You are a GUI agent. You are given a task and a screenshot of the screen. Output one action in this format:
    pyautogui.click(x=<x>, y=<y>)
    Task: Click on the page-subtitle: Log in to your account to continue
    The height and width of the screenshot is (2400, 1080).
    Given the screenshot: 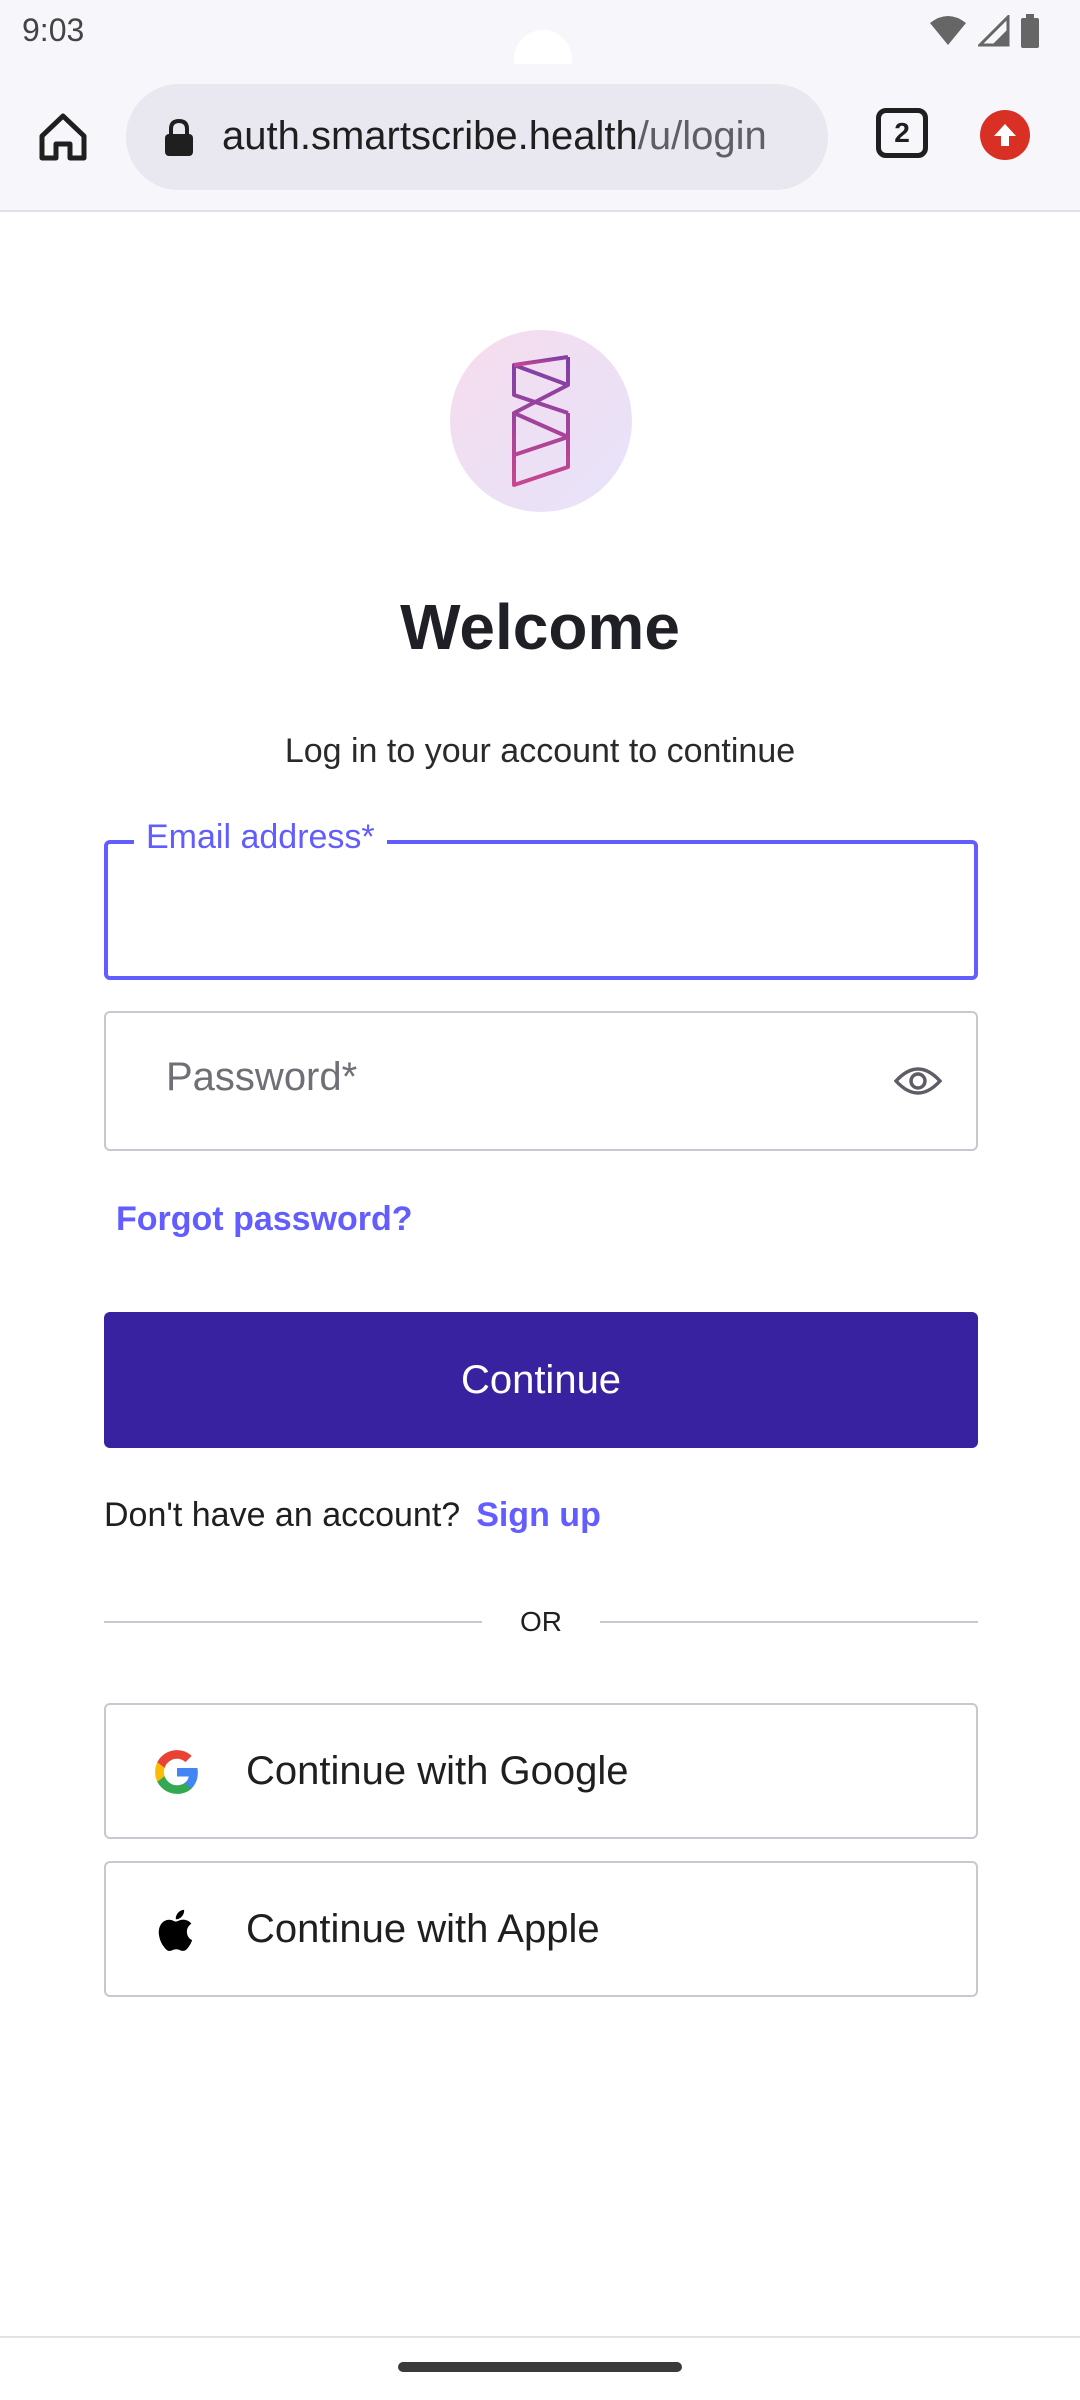 What is the action you would take?
    pyautogui.click(x=540, y=751)
    